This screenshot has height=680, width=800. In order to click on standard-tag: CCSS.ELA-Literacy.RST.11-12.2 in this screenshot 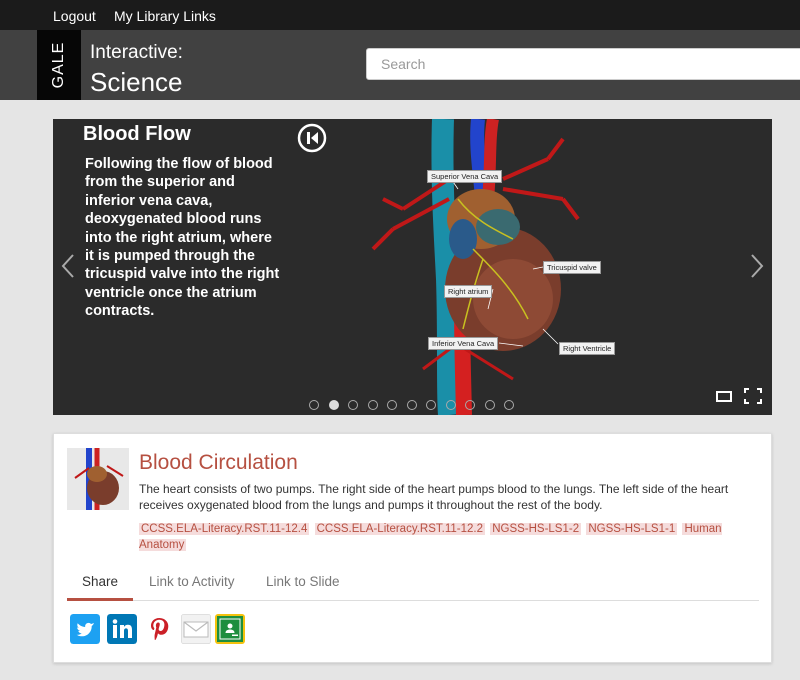, I will do `click(399, 529)`.